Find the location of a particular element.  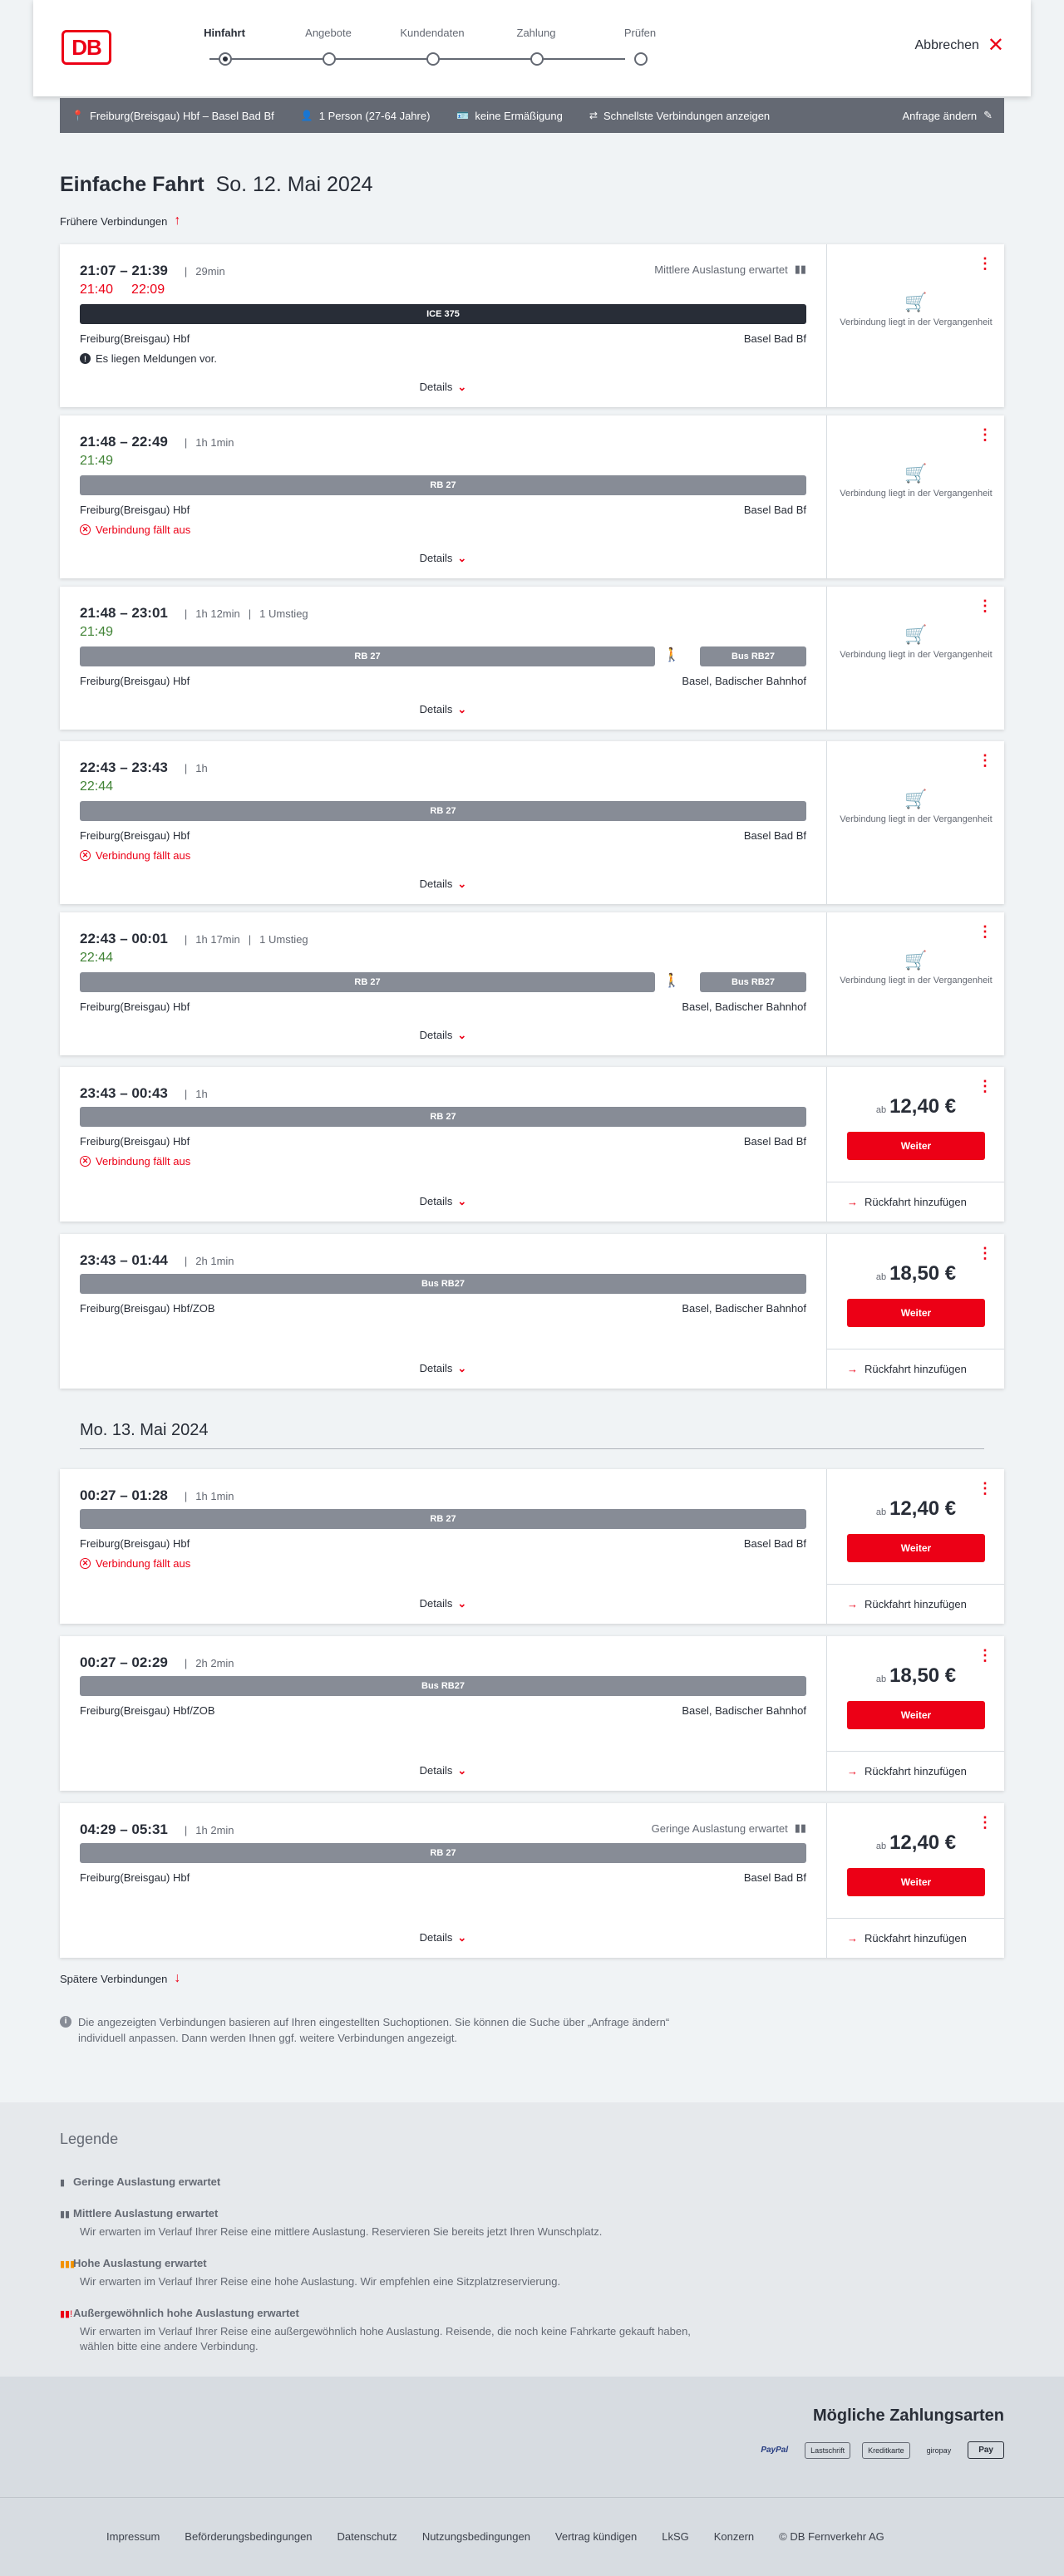

occupancy-text: Geringe Auslastung erwartet is located at coordinates (719, 1828).